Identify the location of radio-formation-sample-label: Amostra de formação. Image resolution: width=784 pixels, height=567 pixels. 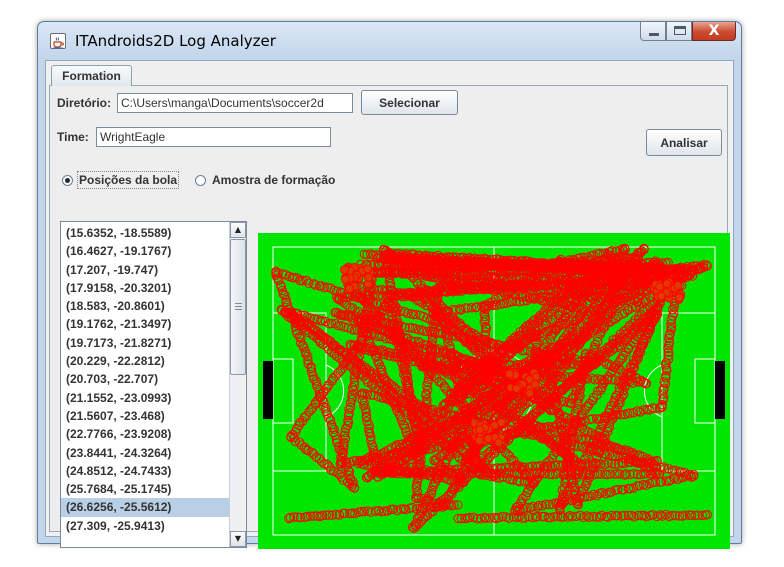
(274, 180).